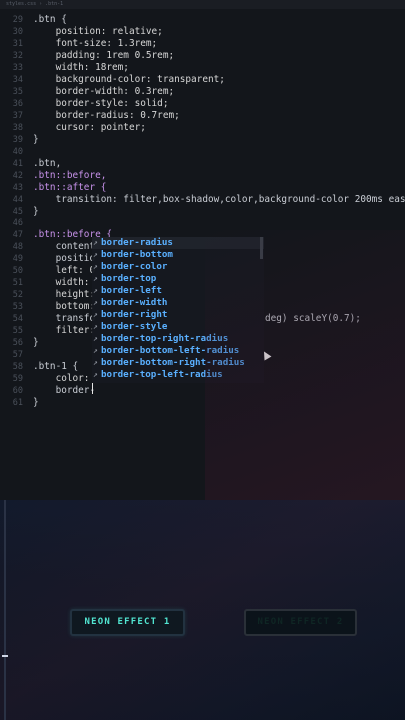 This screenshot has width=405, height=720. Describe the element at coordinates (17, 67) in the screenshot. I see `line-number: 33` at that location.